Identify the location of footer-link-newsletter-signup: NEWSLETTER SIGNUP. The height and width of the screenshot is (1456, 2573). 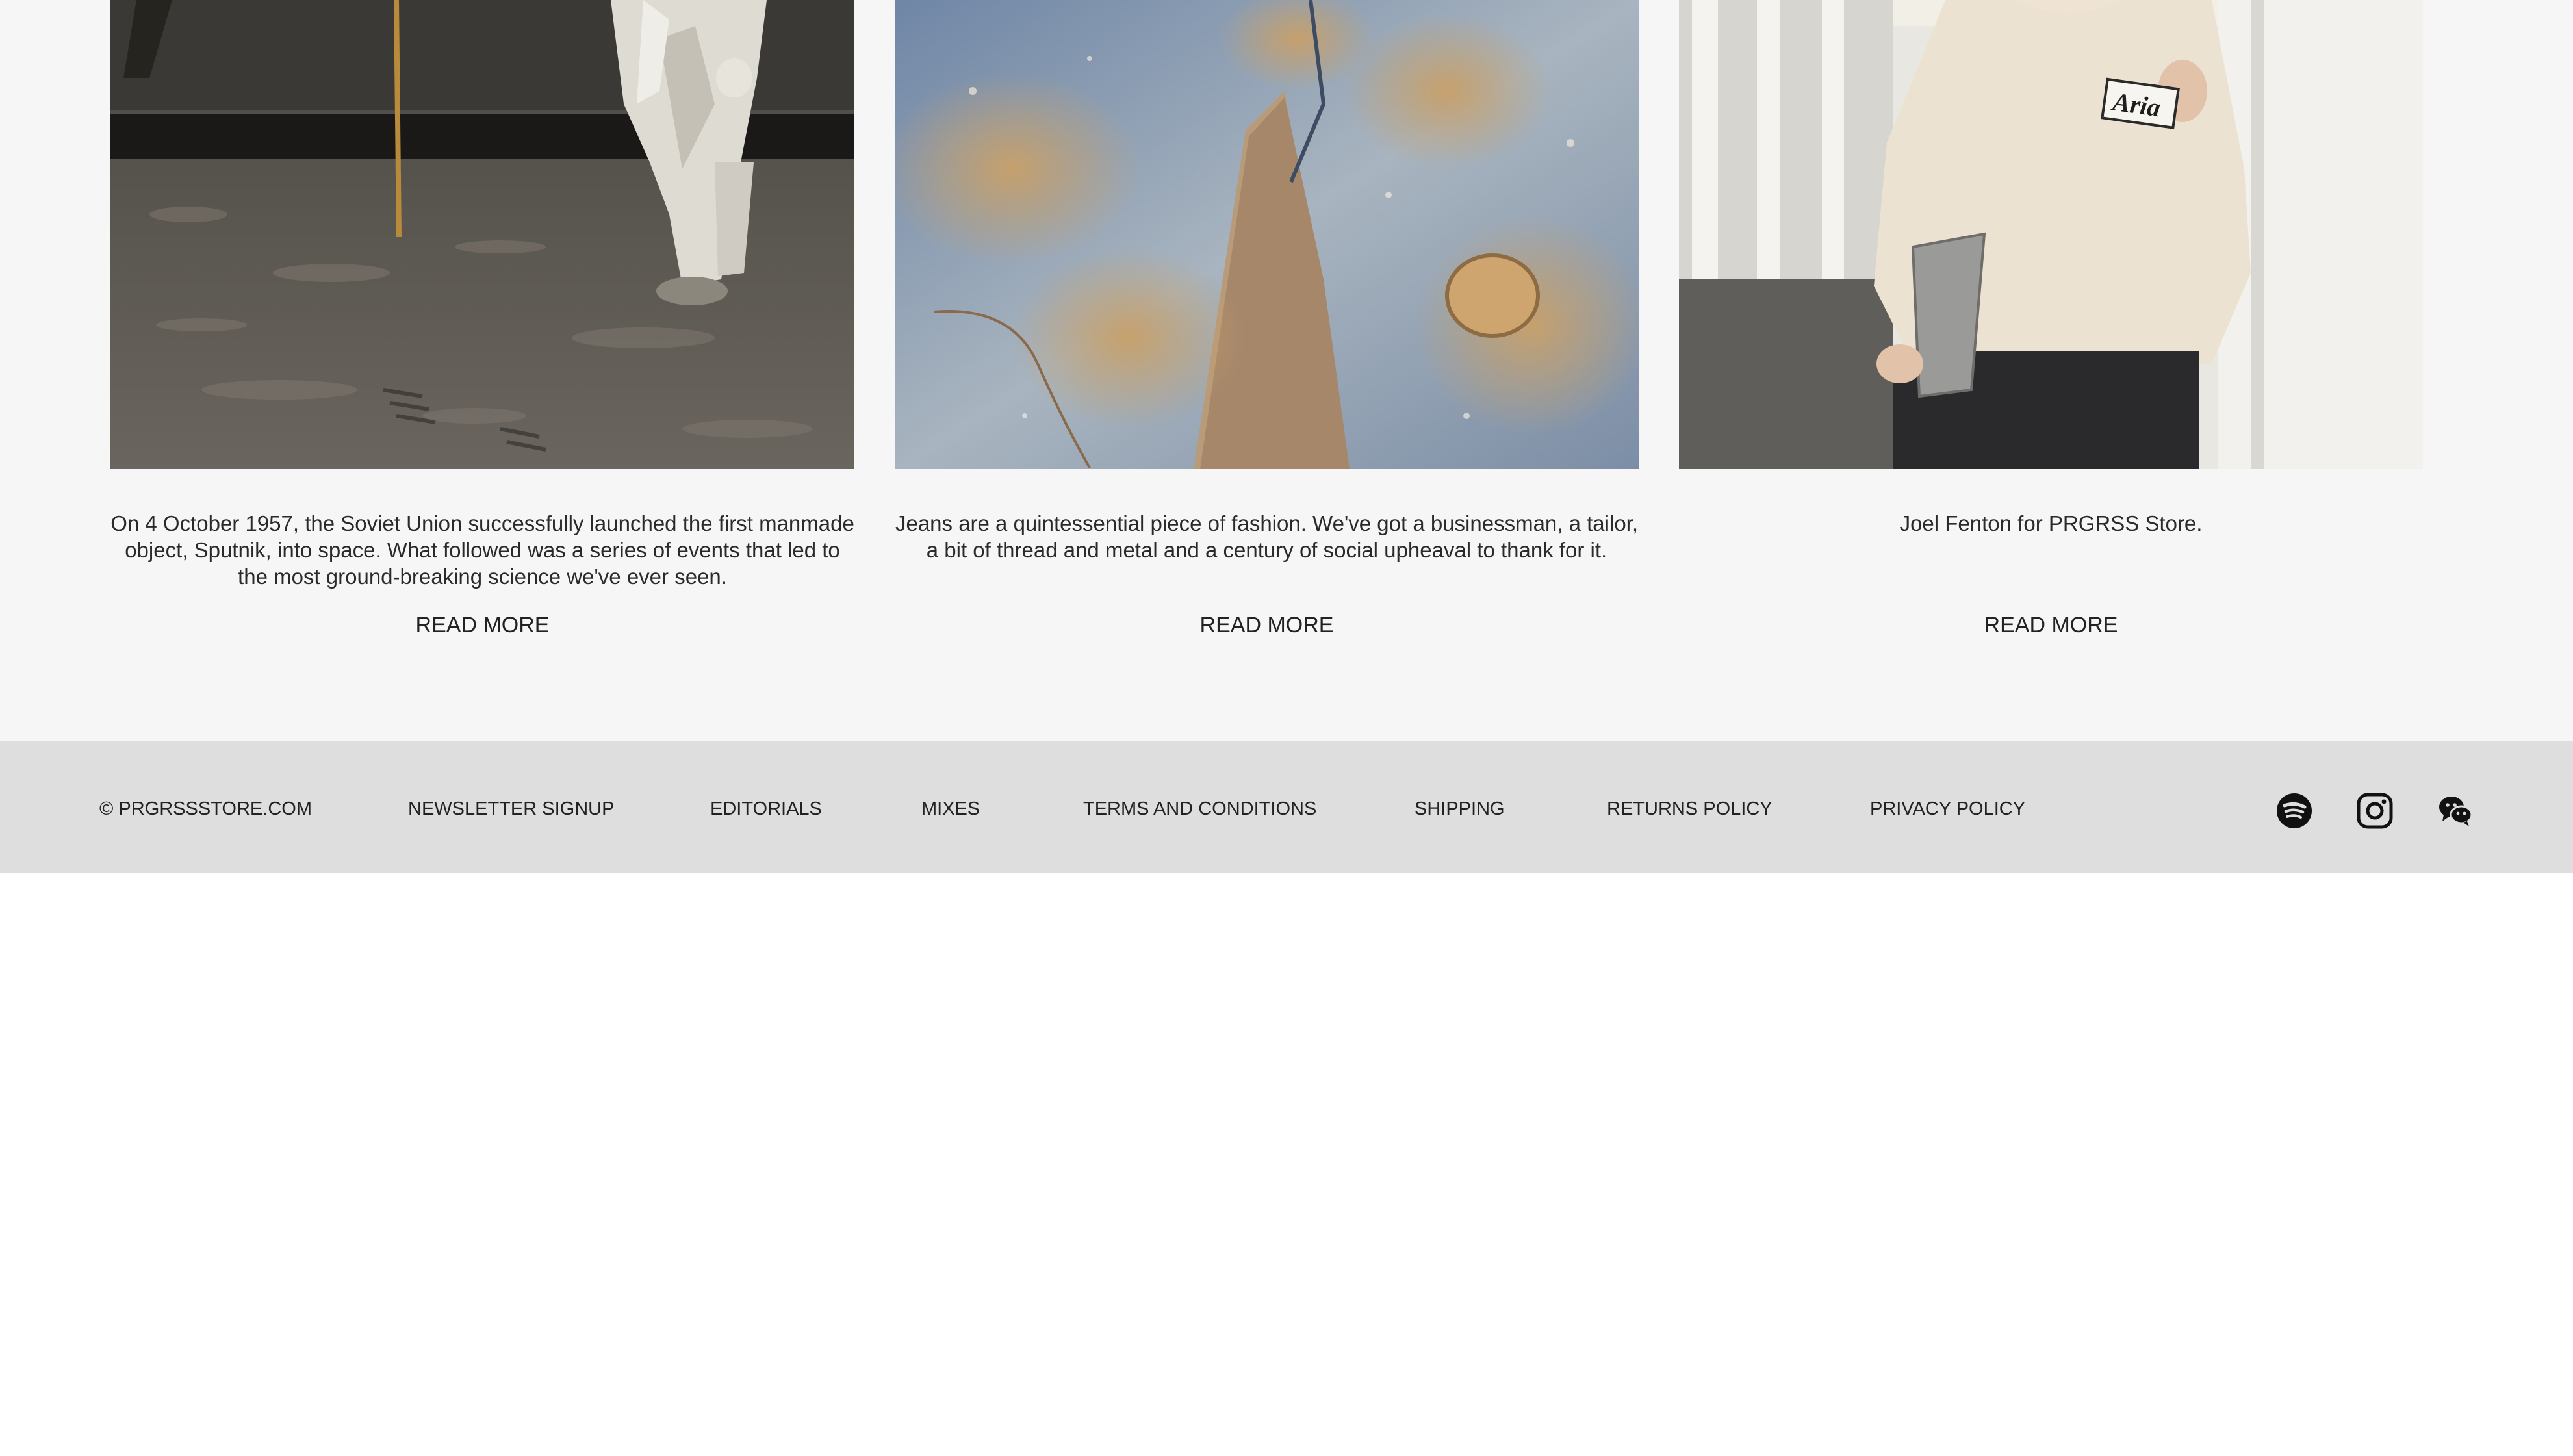
(511, 809).